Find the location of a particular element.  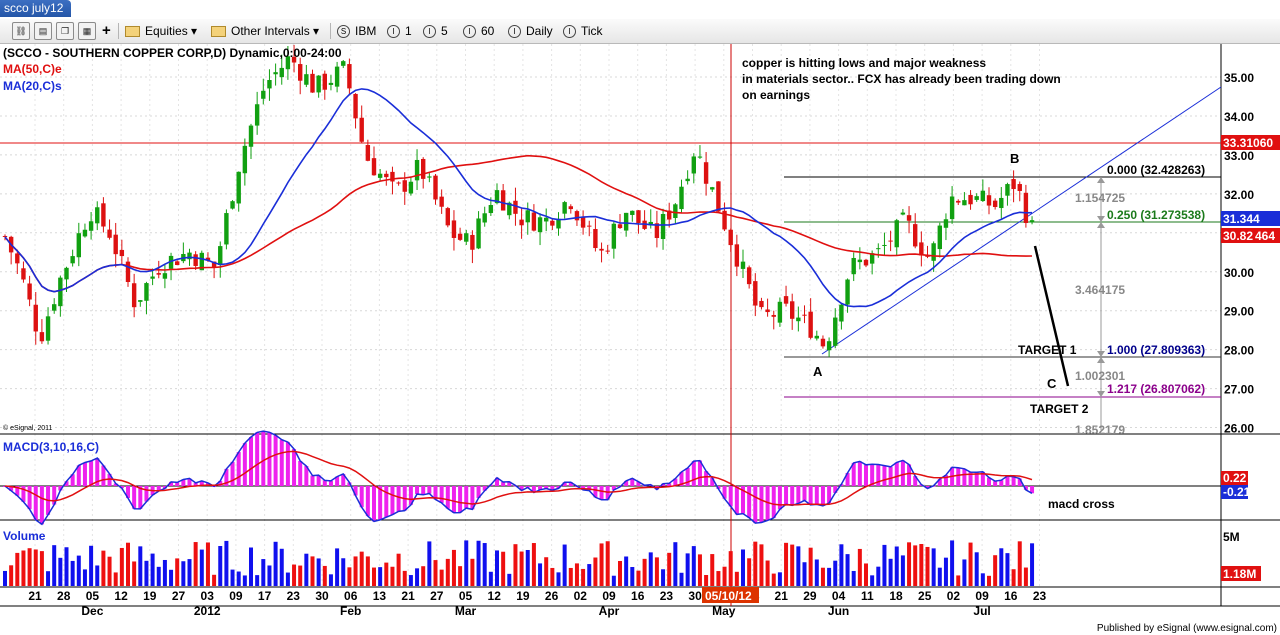

date-axis-month-label: 2012 is located at coordinates (207, 611).